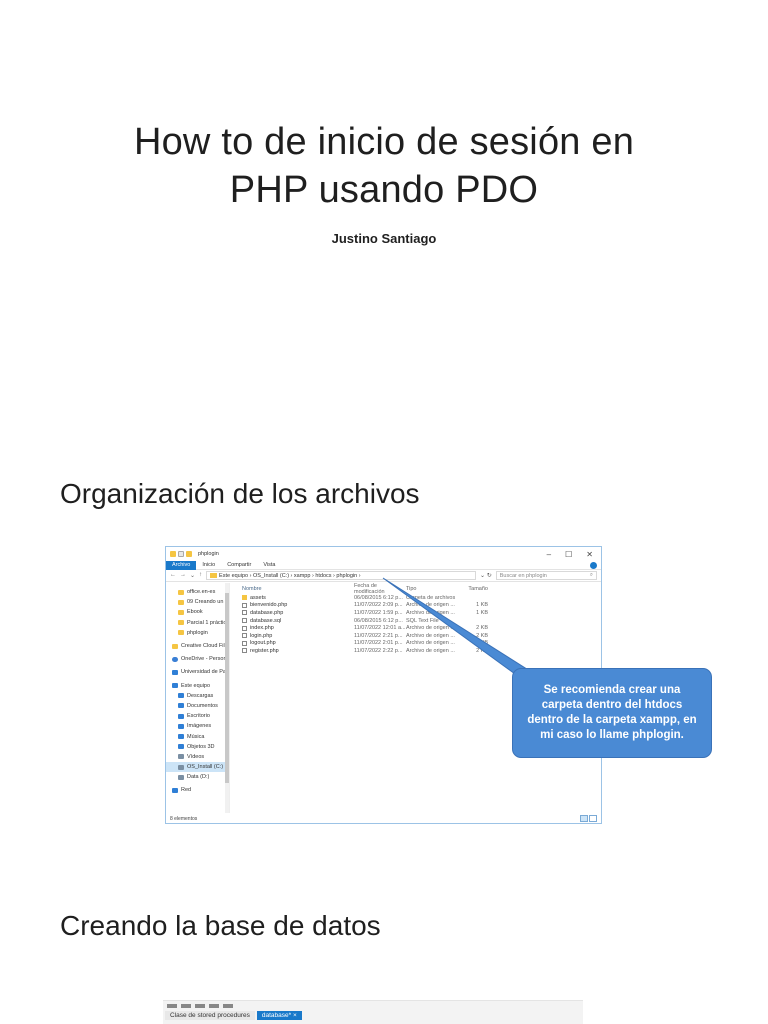 The width and height of the screenshot is (768, 1024). I want to click on nav-item-label: Universidad de Pa, so click(203, 672).